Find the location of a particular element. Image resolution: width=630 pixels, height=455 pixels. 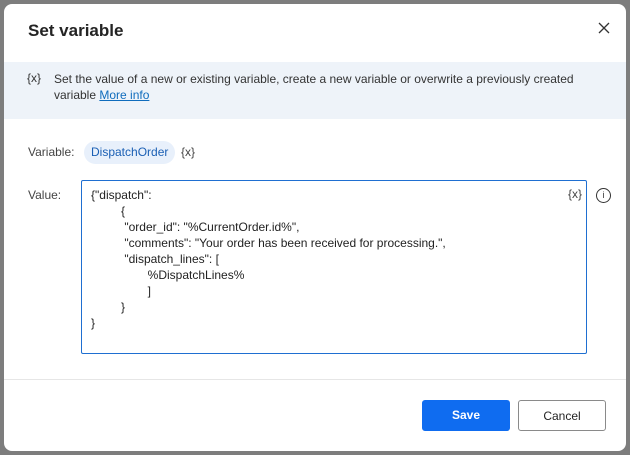

variable-icon: {x} is located at coordinates (34, 78).